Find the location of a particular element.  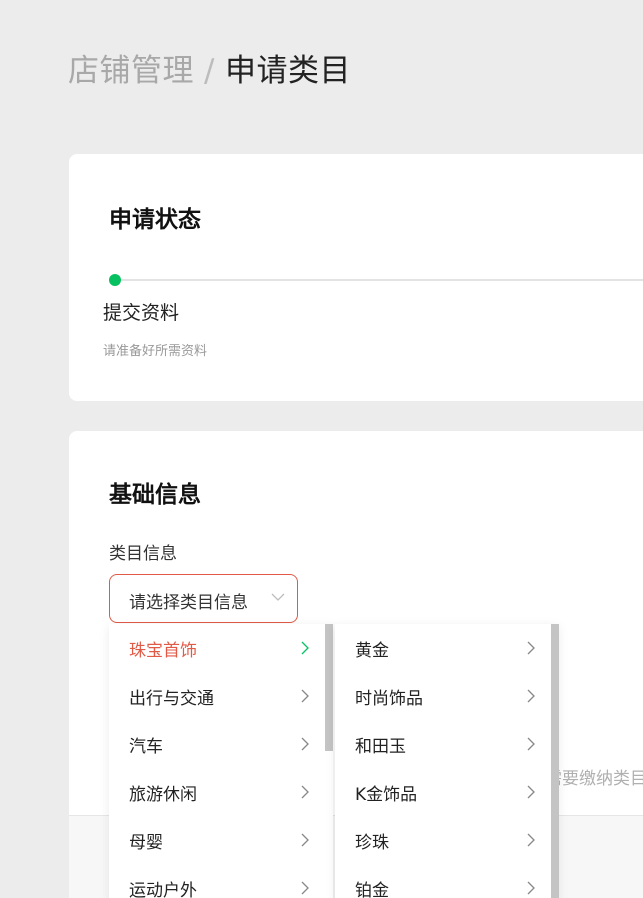

category-level1-item: 出行与交通 is located at coordinates (221, 696).